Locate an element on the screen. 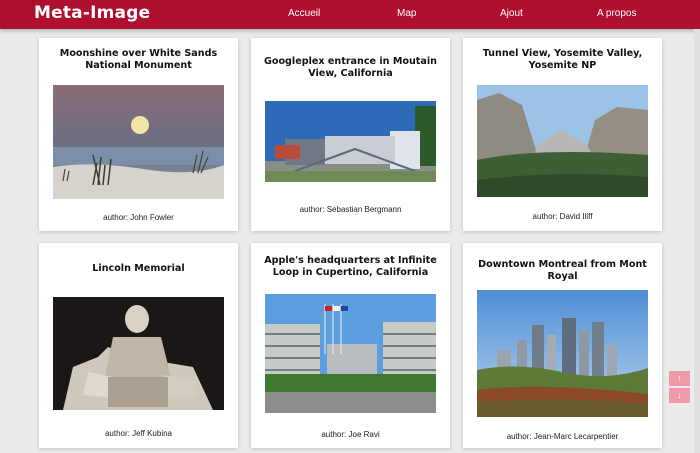 This screenshot has height=453, width=700. card-title: Downtown Montreal from Mont Royal is located at coordinates (562, 270).